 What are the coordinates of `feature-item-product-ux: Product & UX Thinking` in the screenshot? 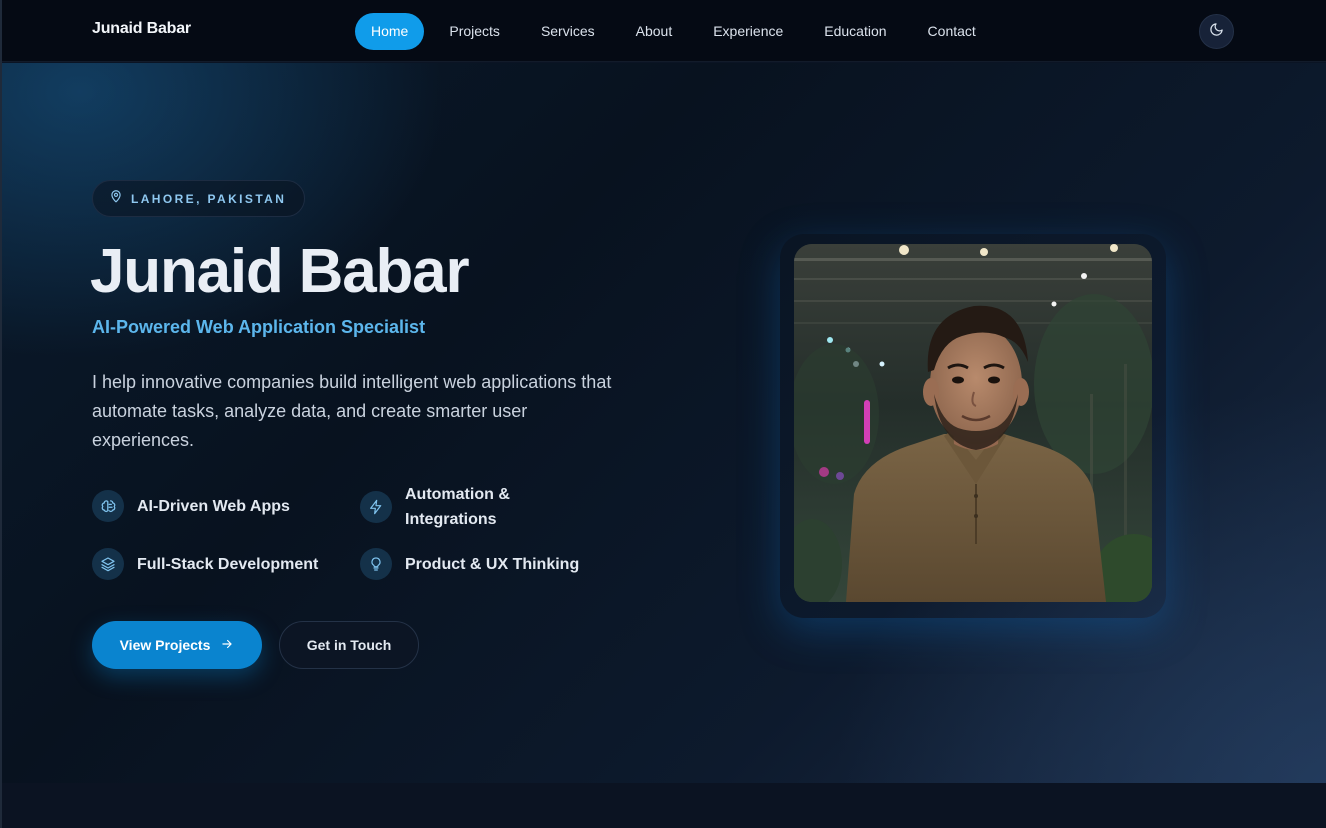 It's located at (469, 564).